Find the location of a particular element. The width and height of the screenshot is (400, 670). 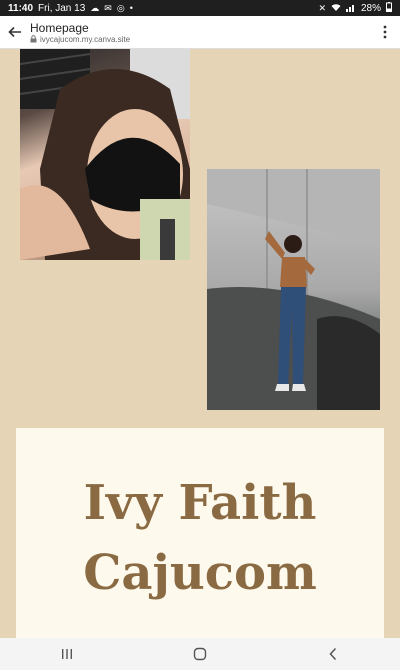

menu-button is located at coordinates (385, 32).